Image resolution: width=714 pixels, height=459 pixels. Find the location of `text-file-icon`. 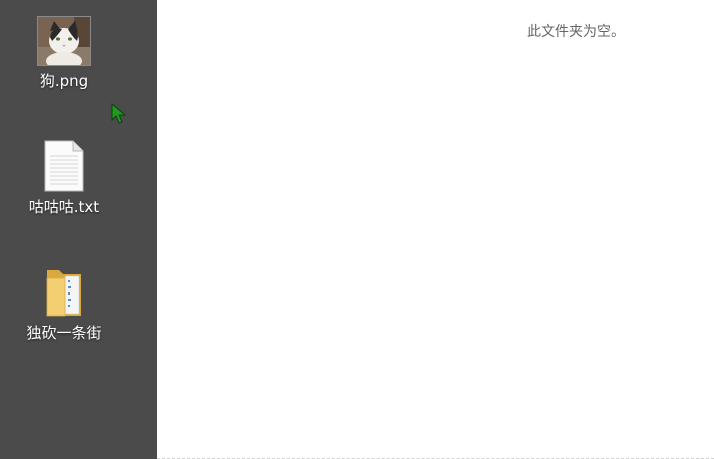

text-file-icon is located at coordinates (64, 166).